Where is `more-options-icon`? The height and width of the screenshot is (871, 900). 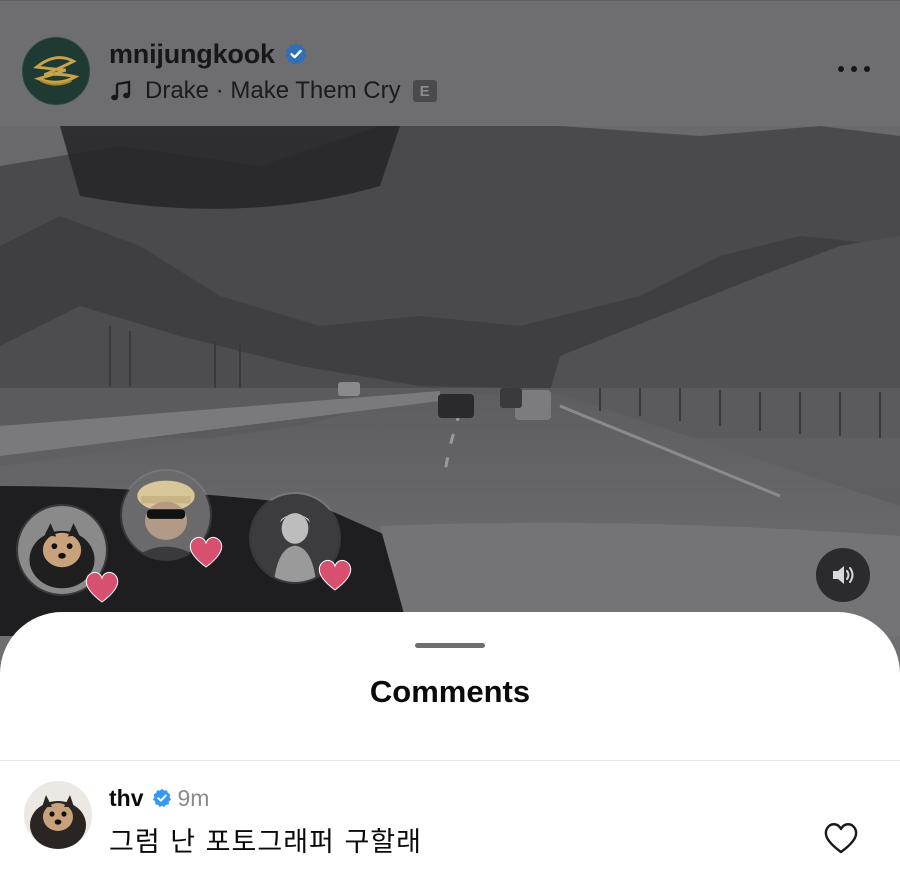 more-options-icon is located at coordinates (854, 69).